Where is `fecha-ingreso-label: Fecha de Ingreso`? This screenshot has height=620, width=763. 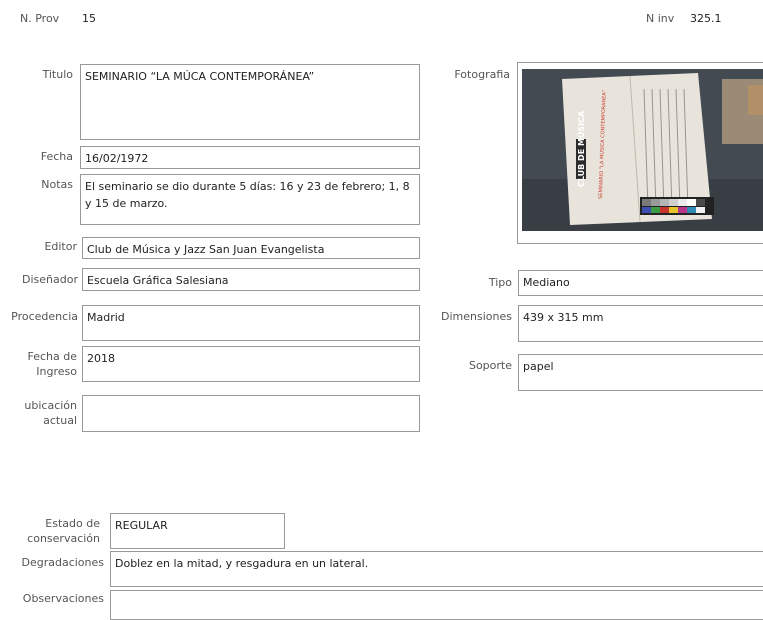
fecha-ingreso-label: Fecha de Ingreso is located at coordinates (39, 364).